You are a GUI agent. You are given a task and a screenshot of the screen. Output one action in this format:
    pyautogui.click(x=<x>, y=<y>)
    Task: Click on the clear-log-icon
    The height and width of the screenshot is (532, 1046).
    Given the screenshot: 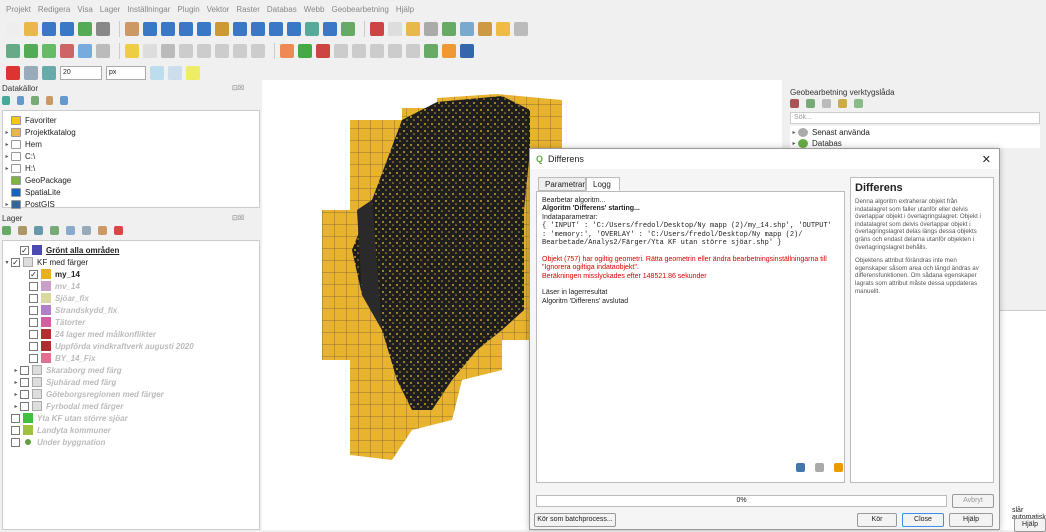 What is the action you would take?
    pyautogui.click(x=838, y=467)
    